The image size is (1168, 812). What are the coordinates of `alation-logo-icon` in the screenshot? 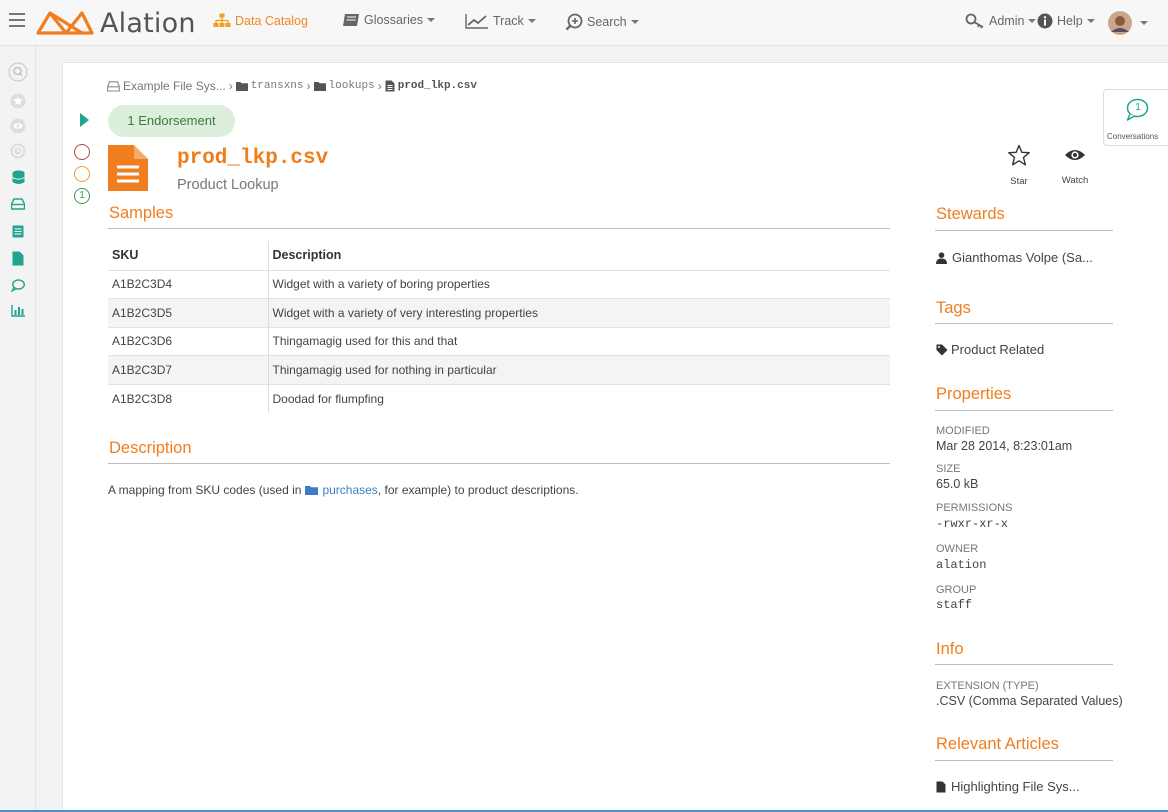 It's located at (65, 23).